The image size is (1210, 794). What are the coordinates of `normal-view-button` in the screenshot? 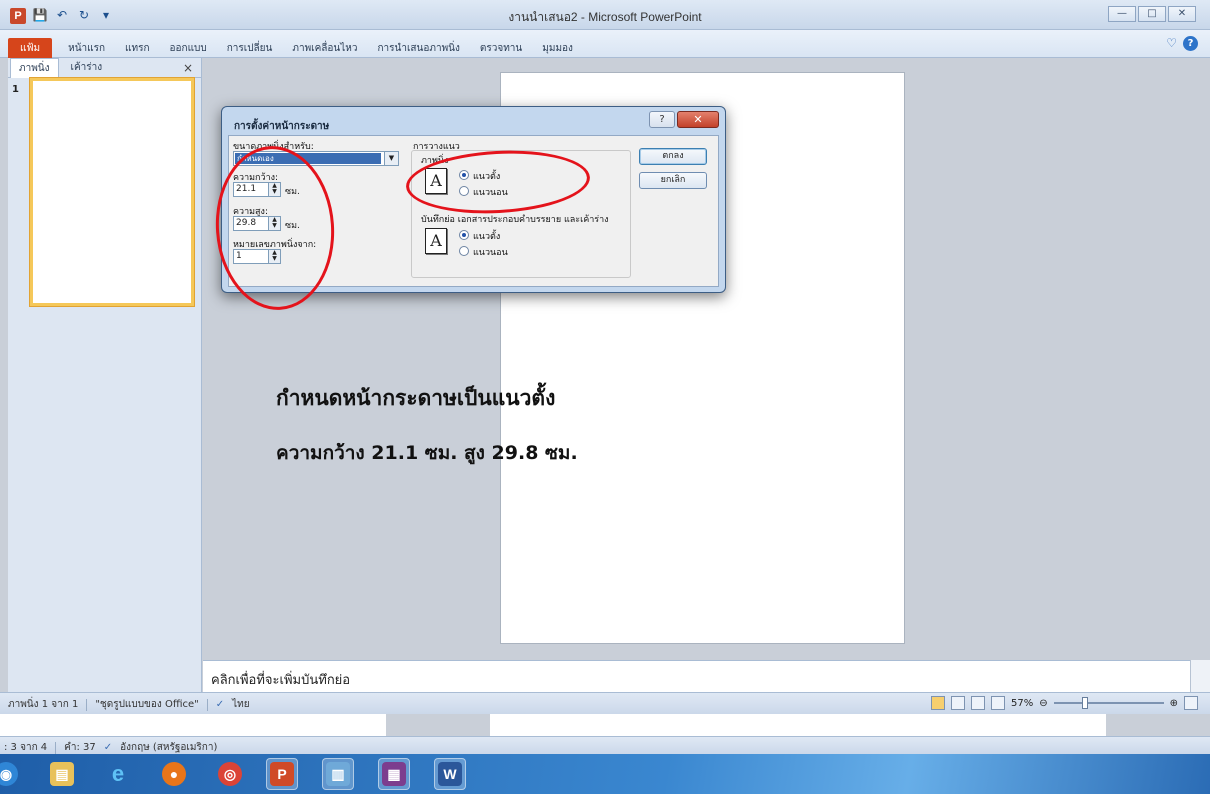 It's located at (937, 703).